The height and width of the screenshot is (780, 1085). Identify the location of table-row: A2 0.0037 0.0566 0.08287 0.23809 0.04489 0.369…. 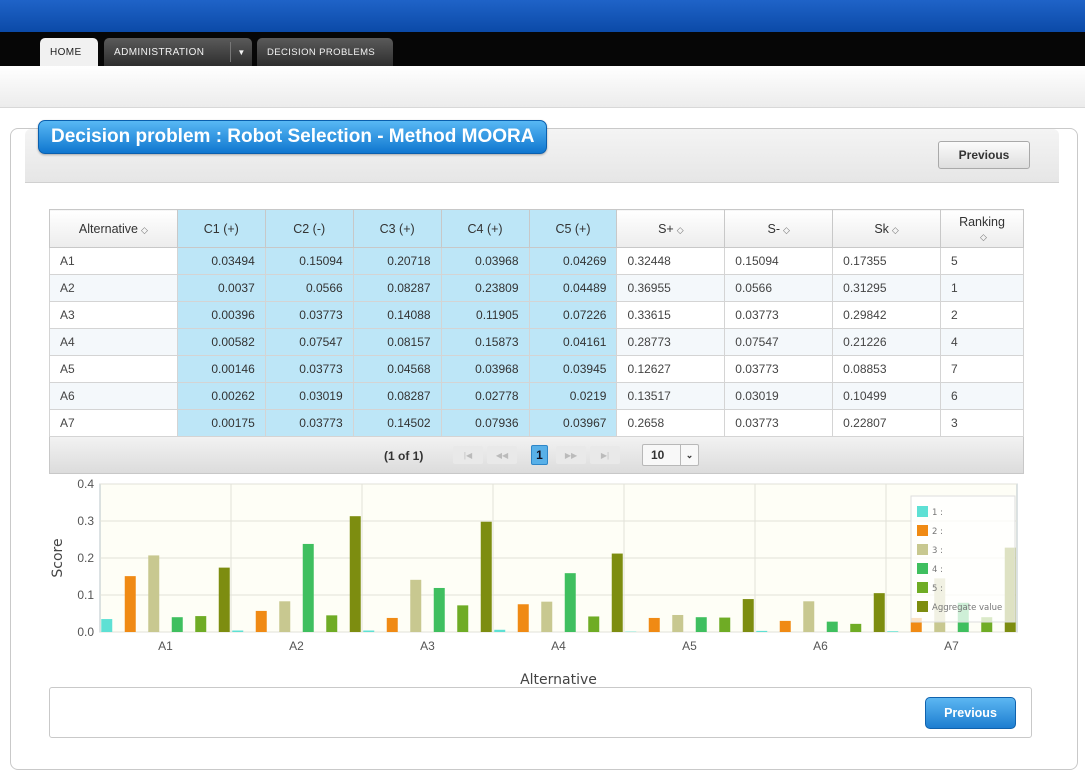
(536, 288).